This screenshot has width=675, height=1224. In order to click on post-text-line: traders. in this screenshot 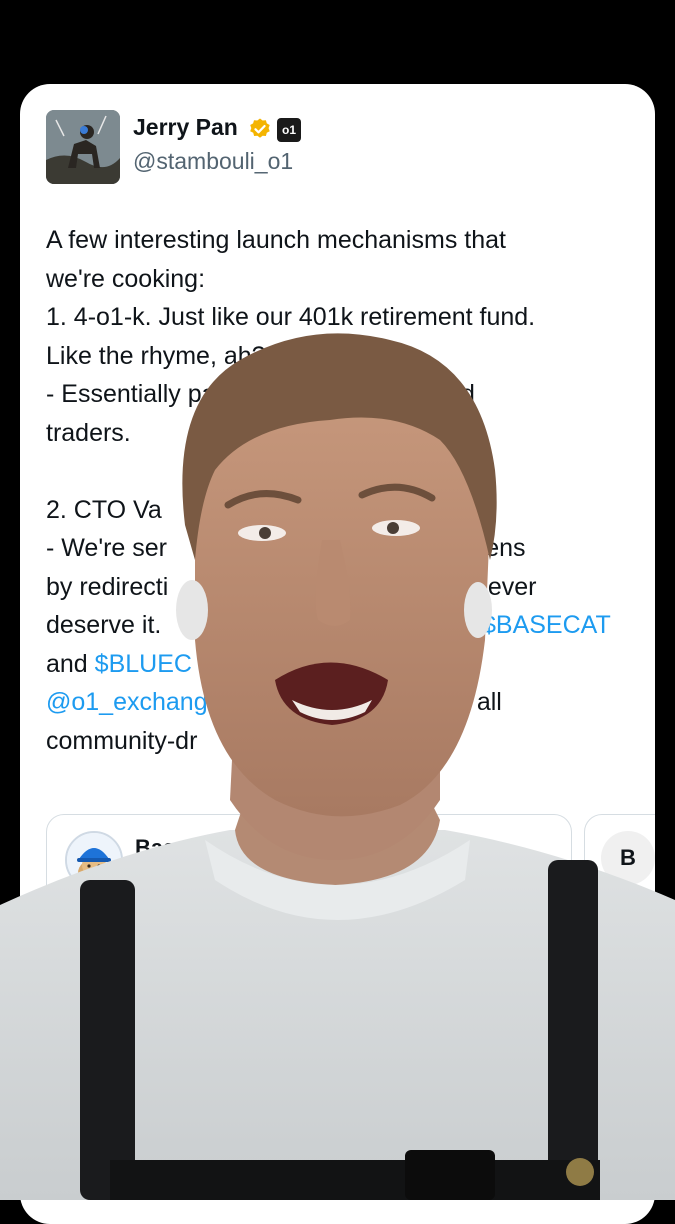, I will do `click(341, 433)`.